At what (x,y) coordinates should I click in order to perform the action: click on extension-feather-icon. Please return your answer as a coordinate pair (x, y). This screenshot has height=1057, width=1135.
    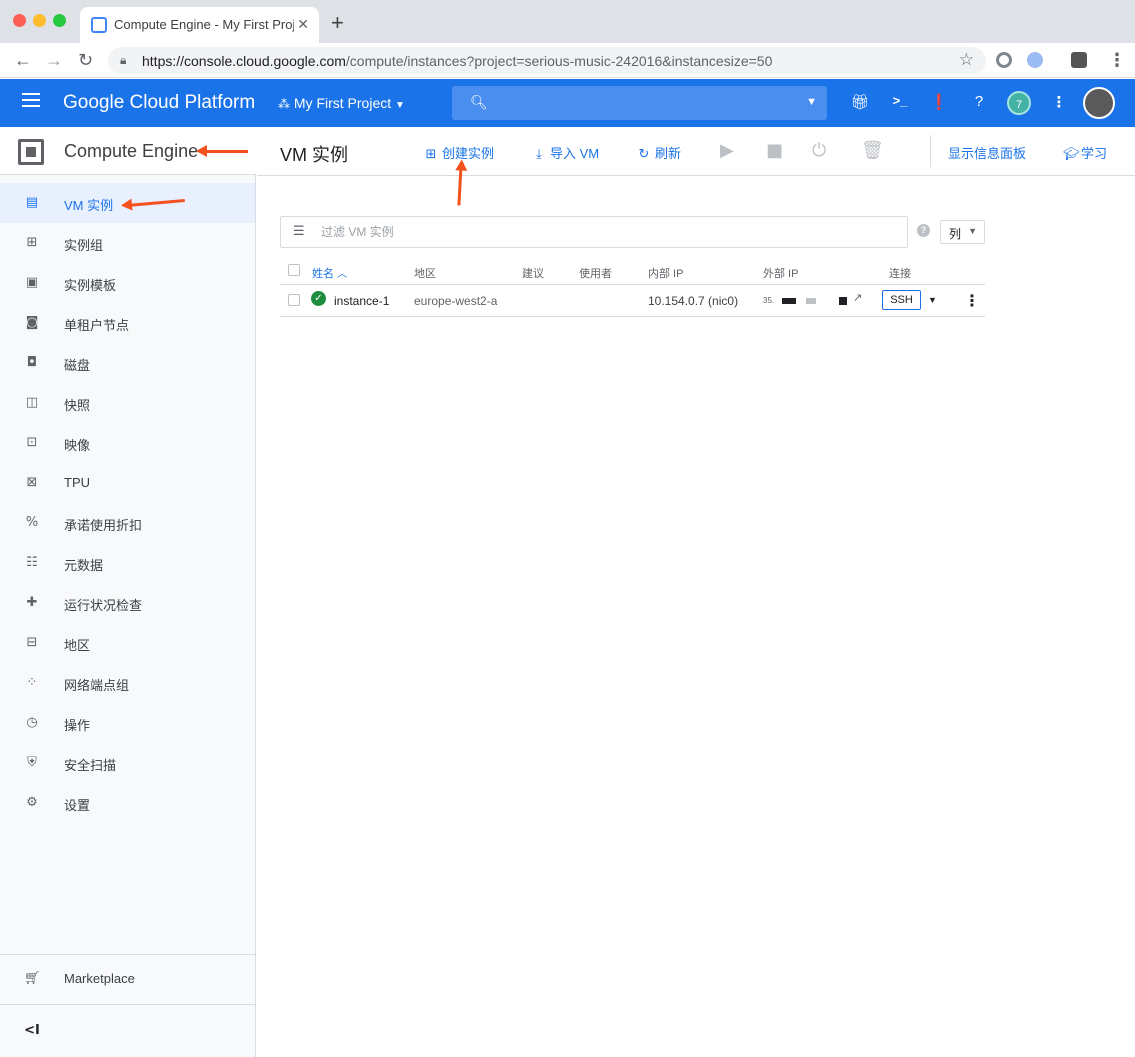
    Looking at the image, I should click on (1035, 60).